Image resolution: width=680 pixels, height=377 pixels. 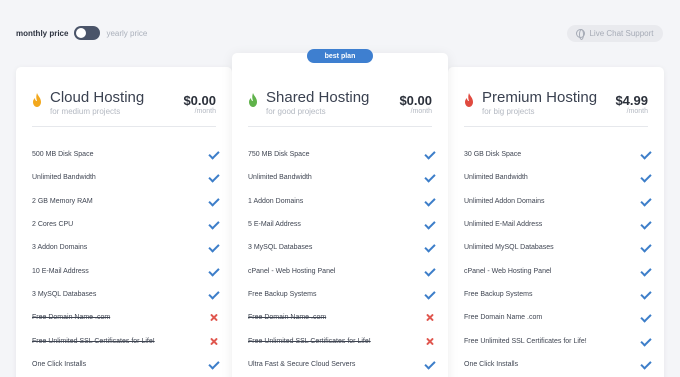 I want to click on toggle-knob, so click(x=81, y=33).